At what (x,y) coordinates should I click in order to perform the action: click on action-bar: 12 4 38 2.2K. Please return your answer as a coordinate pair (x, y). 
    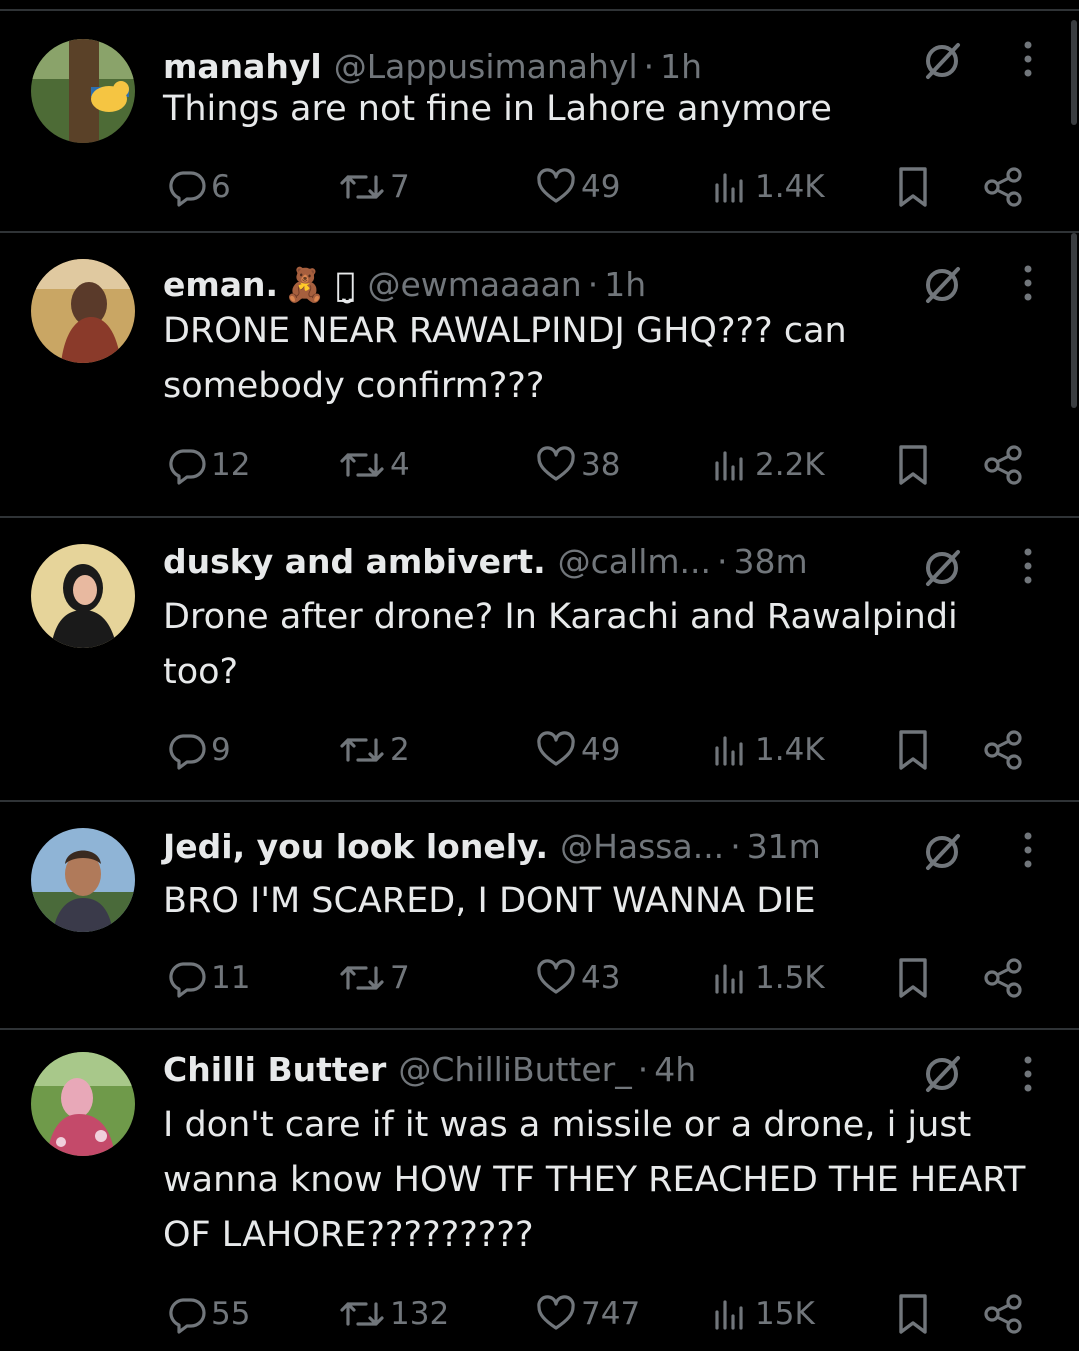
    Looking at the image, I should click on (603, 465).